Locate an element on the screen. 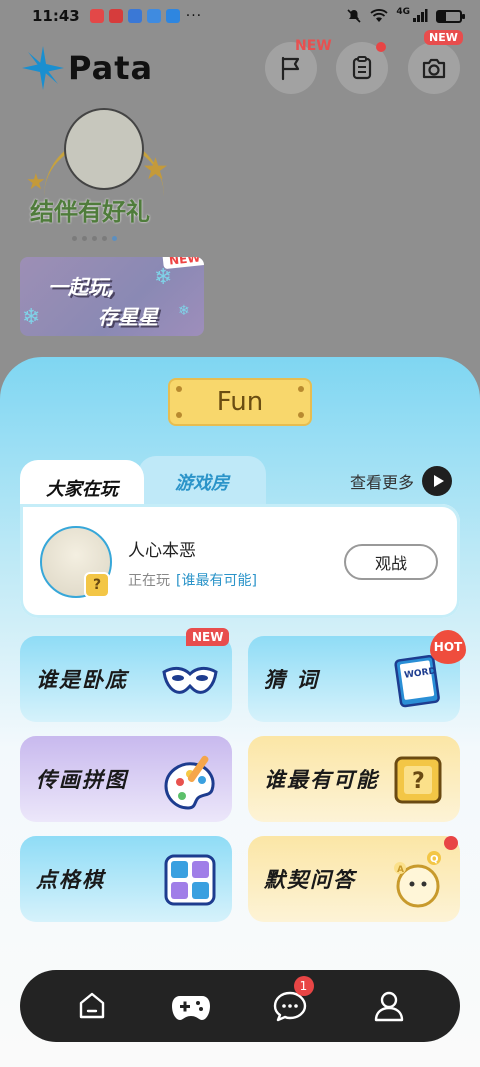 Image resolution: width=480 pixels, height=1067 pixels. section-title: Fun is located at coordinates (240, 402).